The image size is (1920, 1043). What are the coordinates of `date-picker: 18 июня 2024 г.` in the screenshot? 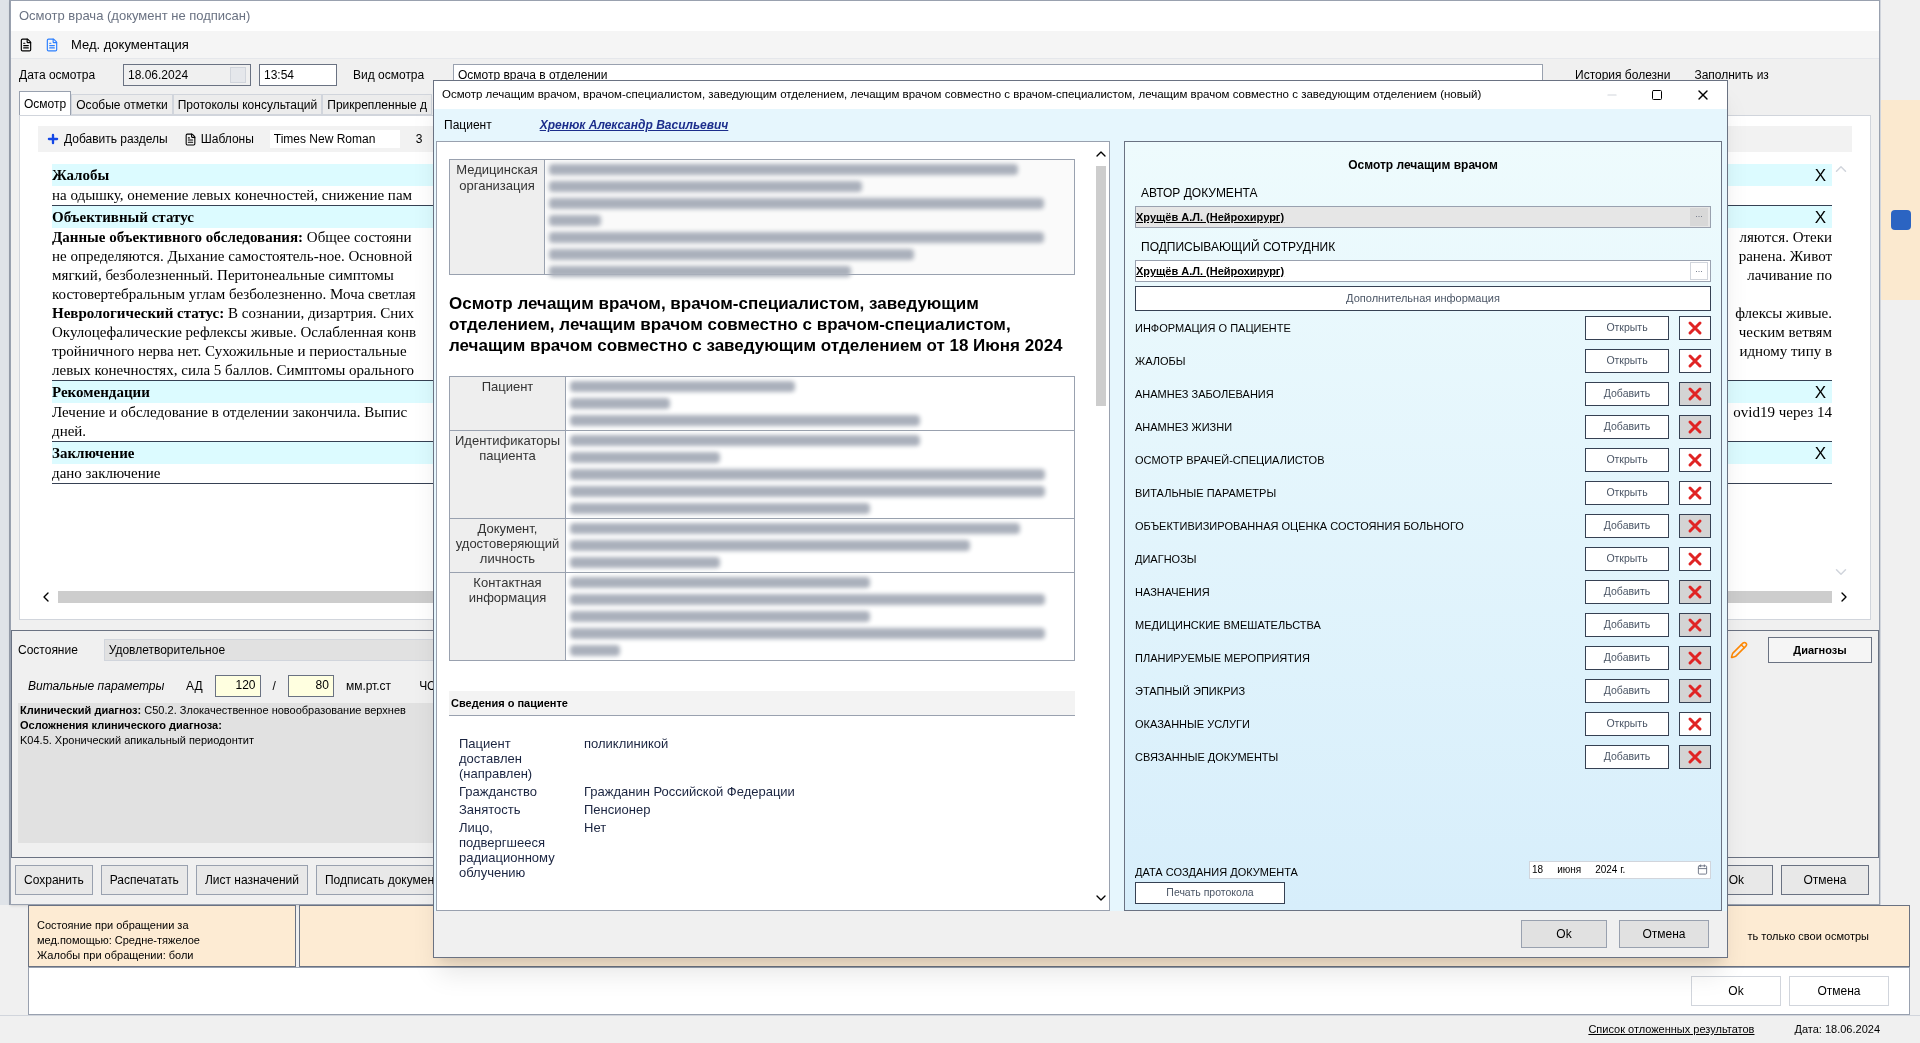 It's located at (1620, 869).